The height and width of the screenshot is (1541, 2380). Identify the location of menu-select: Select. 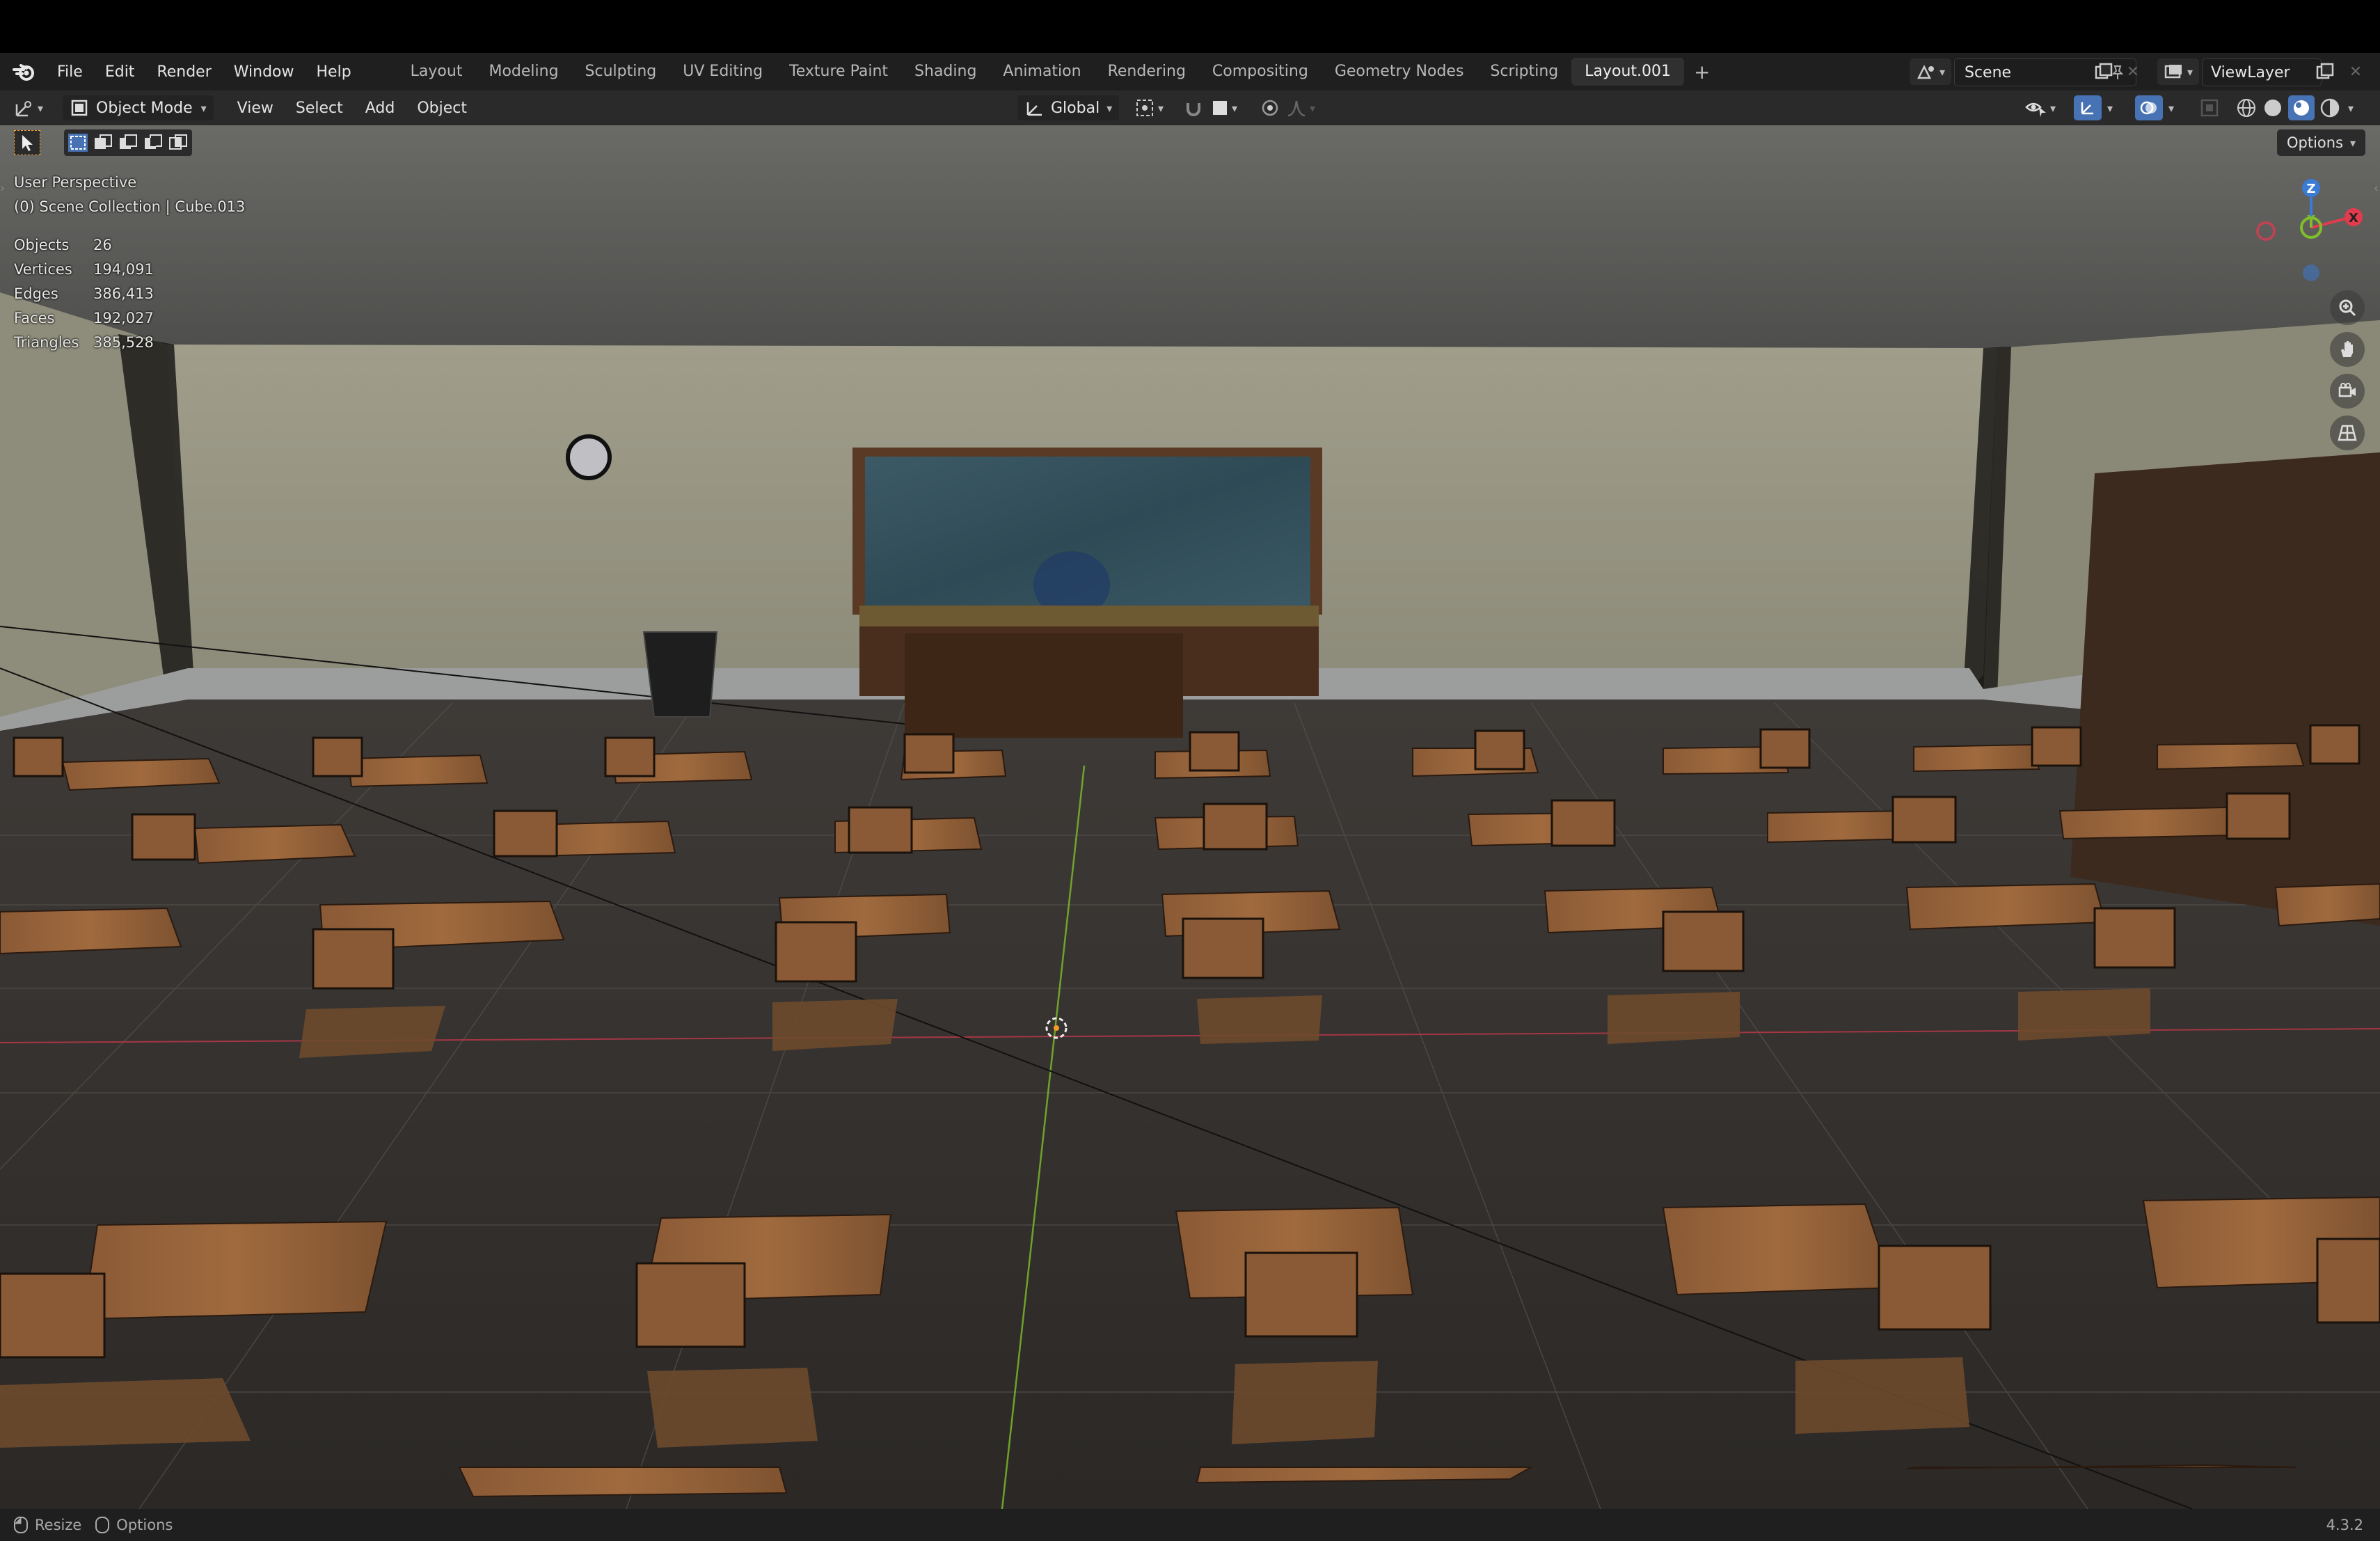
(319, 108).